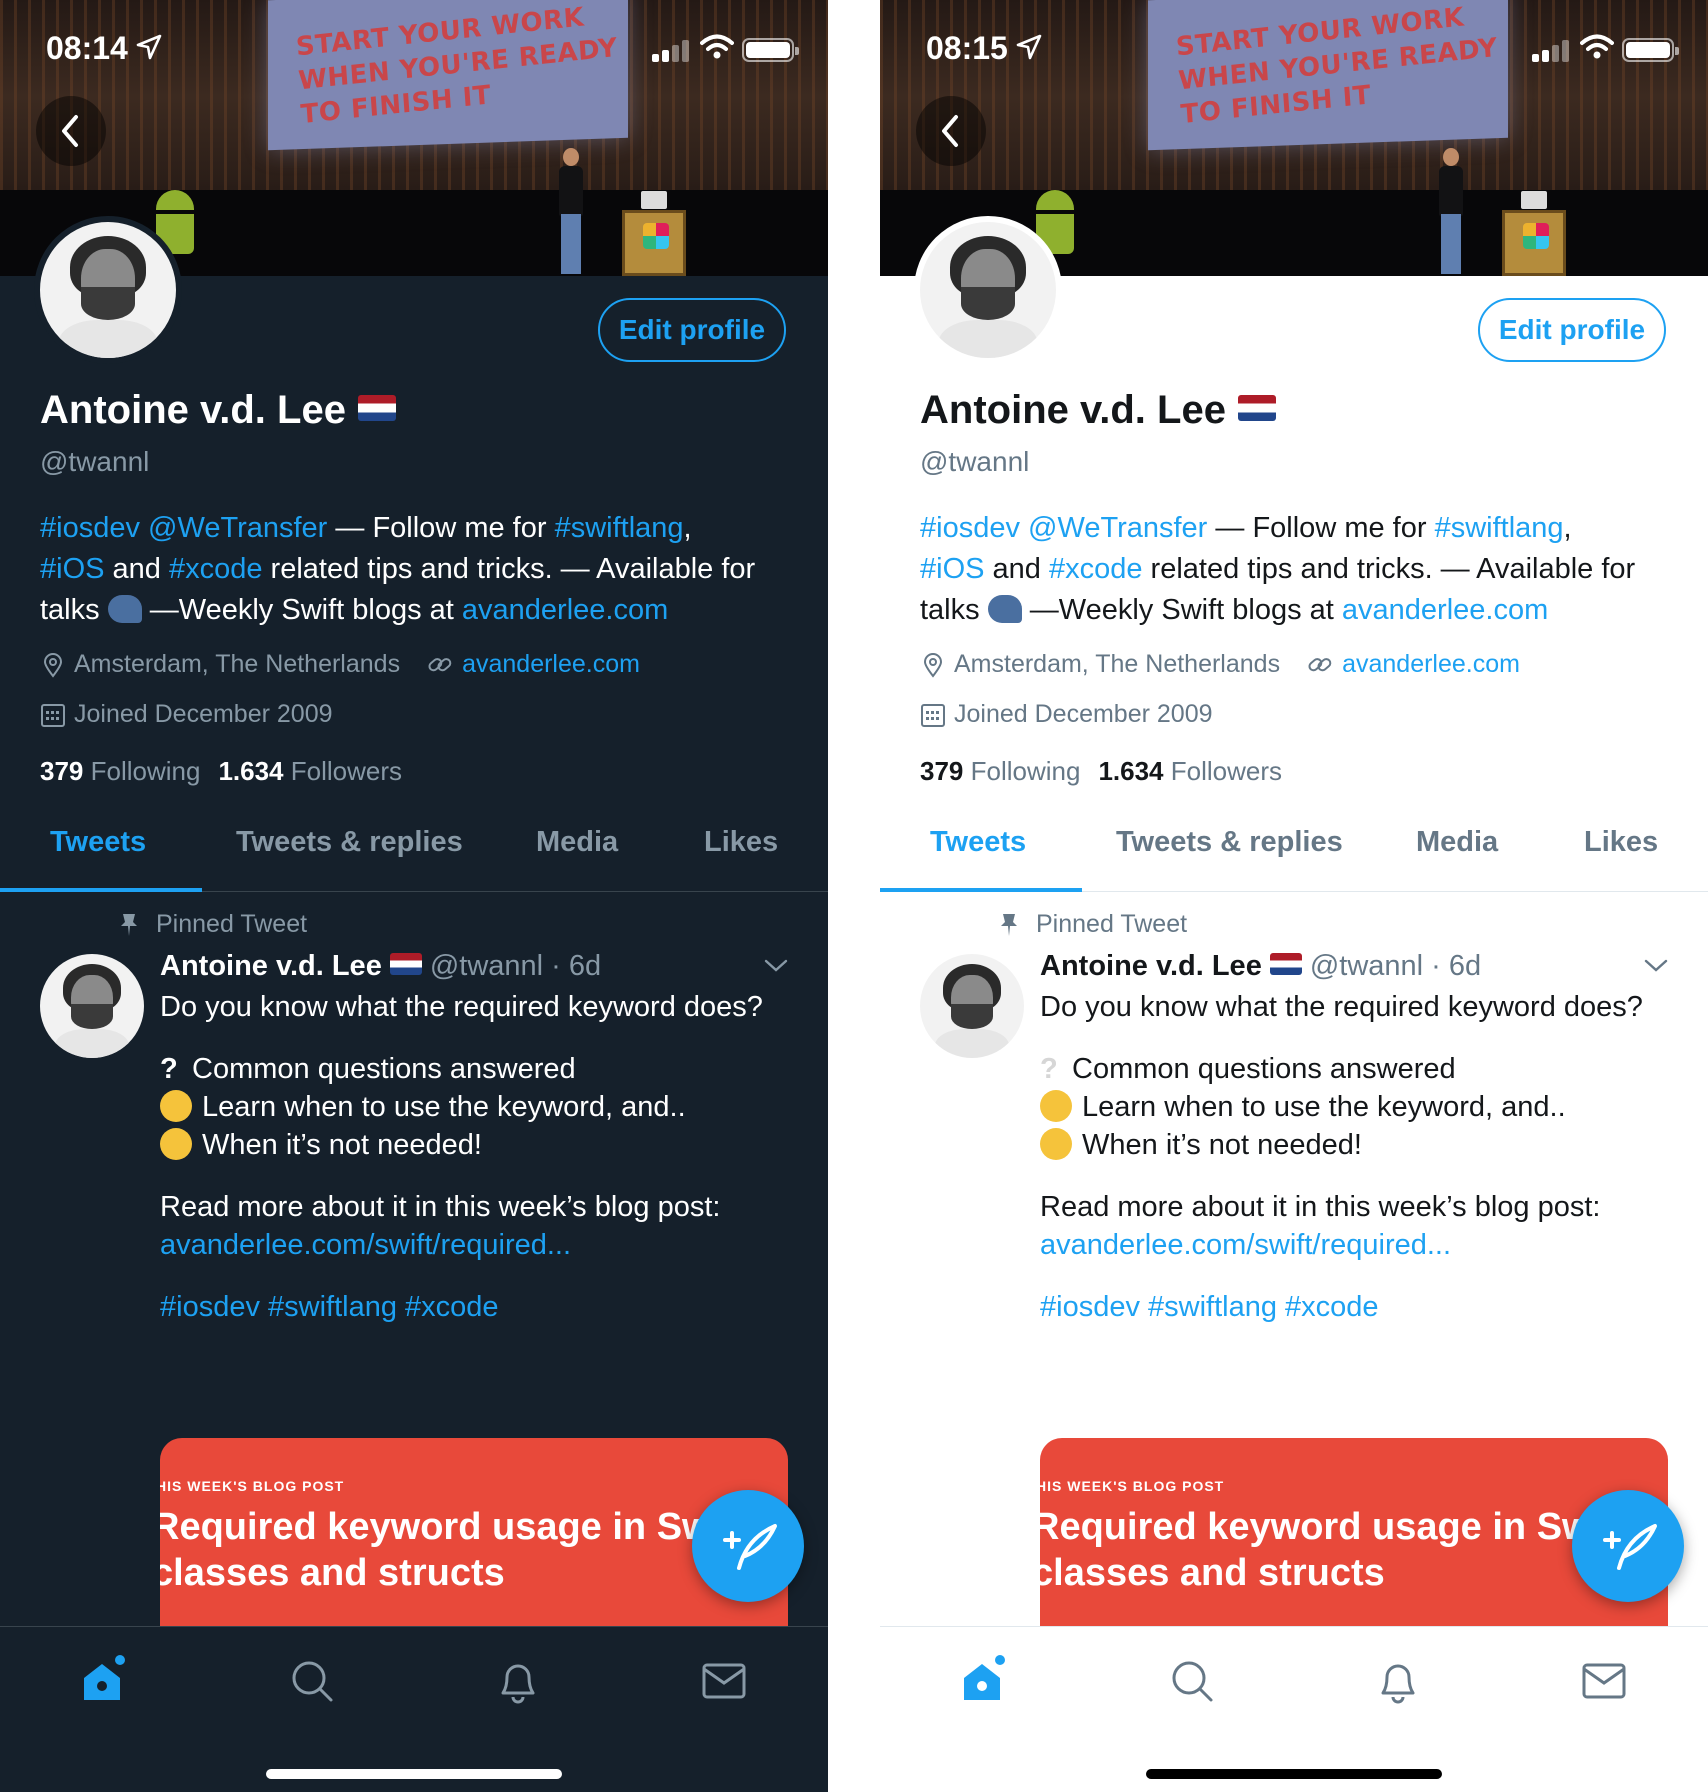 The width and height of the screenshot is (1708, 1792). What do you see at coordinates (104, 1677) in the screenshot?
I see `home-icon` at bounding box center [104, 1677].